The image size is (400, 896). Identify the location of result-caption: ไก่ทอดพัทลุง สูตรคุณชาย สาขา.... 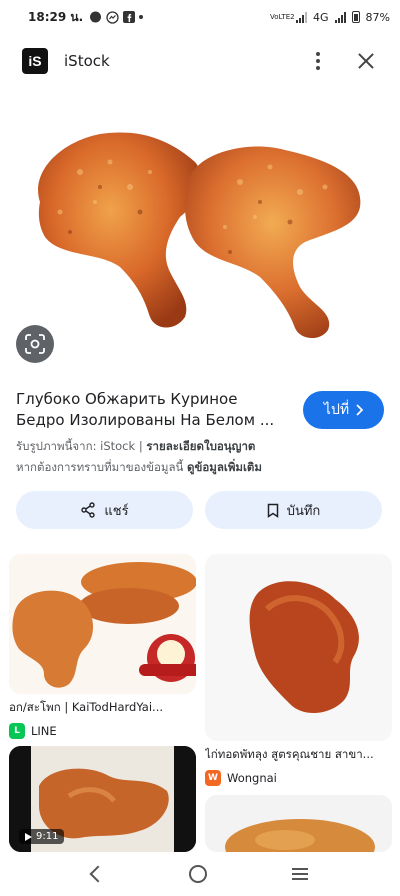
(298, 755).